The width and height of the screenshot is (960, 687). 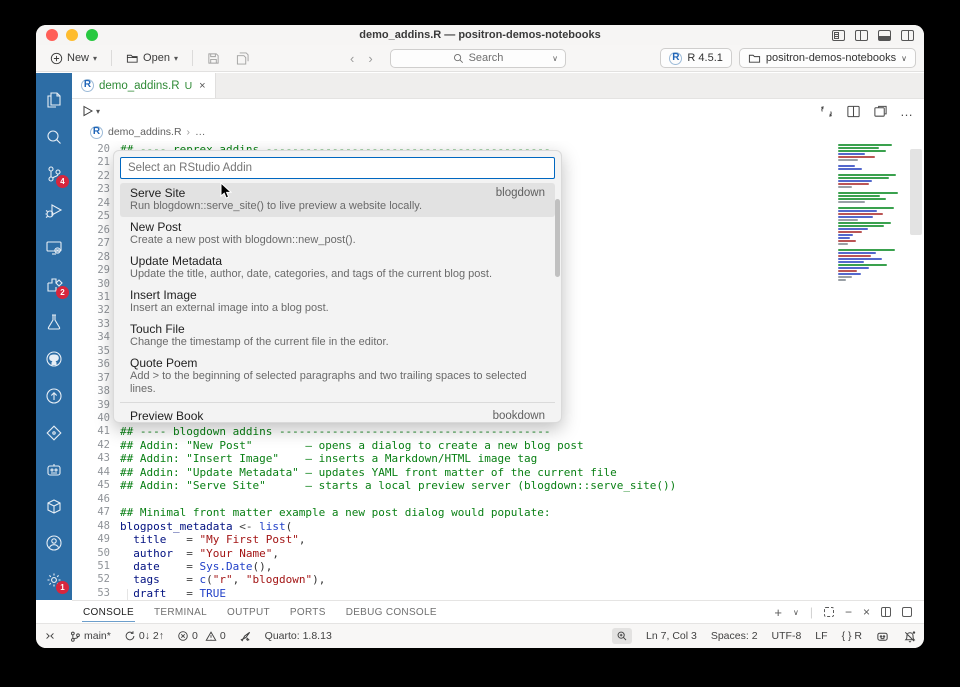 What do you see at coordinates (907, 612) in the screenshot?
I see `panel-layout-icon` at bounding box center [907, 612].